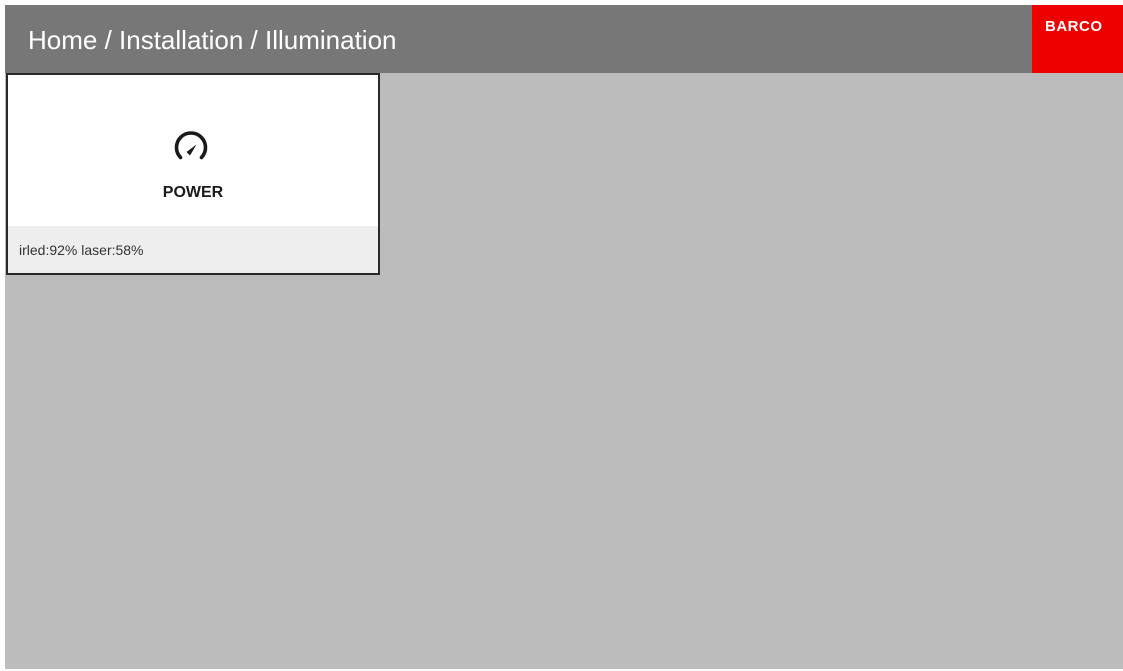 Image resolution: width=1123 pixels, height=671 pixels. I want to click on tile-power: POWER irled:92% laser:58%, so click(193, 174).